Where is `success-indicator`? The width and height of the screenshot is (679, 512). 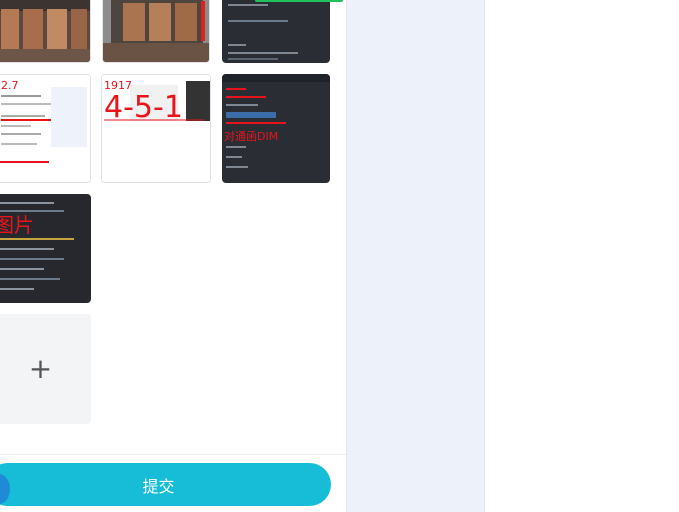
success-indicator is located at coordinates (299, 1).